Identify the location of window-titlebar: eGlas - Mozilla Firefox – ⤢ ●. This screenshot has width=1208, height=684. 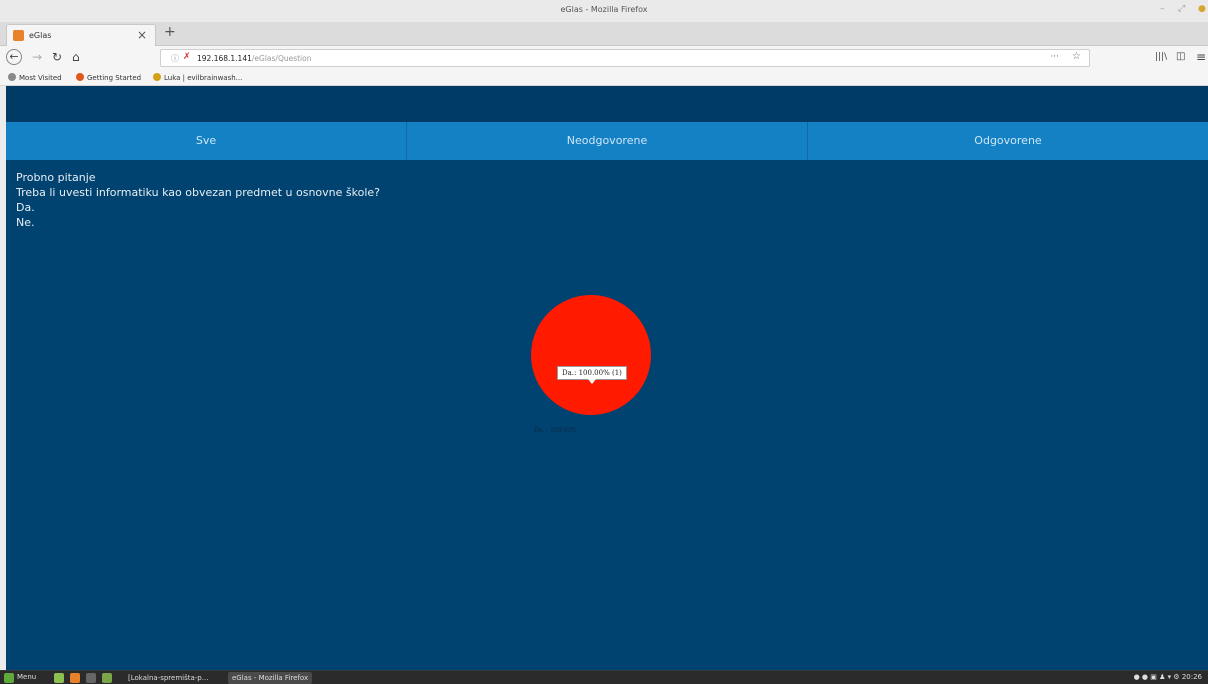
(604, 11).